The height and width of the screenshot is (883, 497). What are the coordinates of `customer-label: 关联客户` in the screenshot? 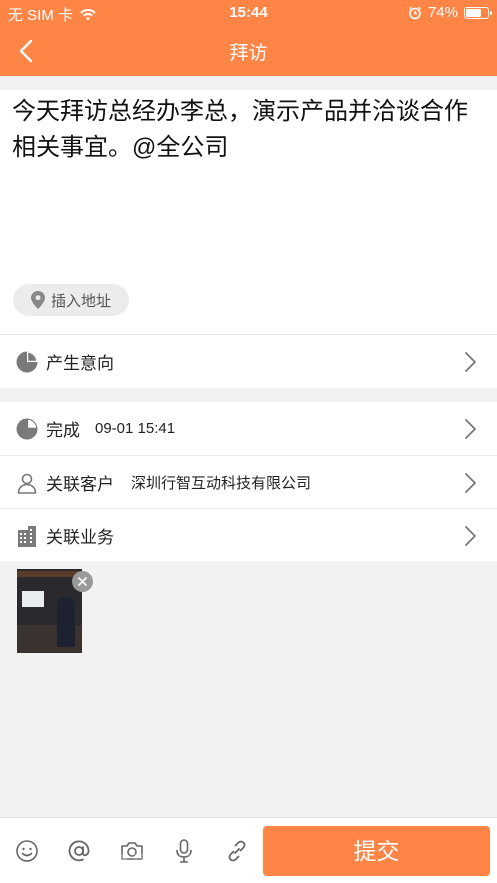 It's located at (80, 484).